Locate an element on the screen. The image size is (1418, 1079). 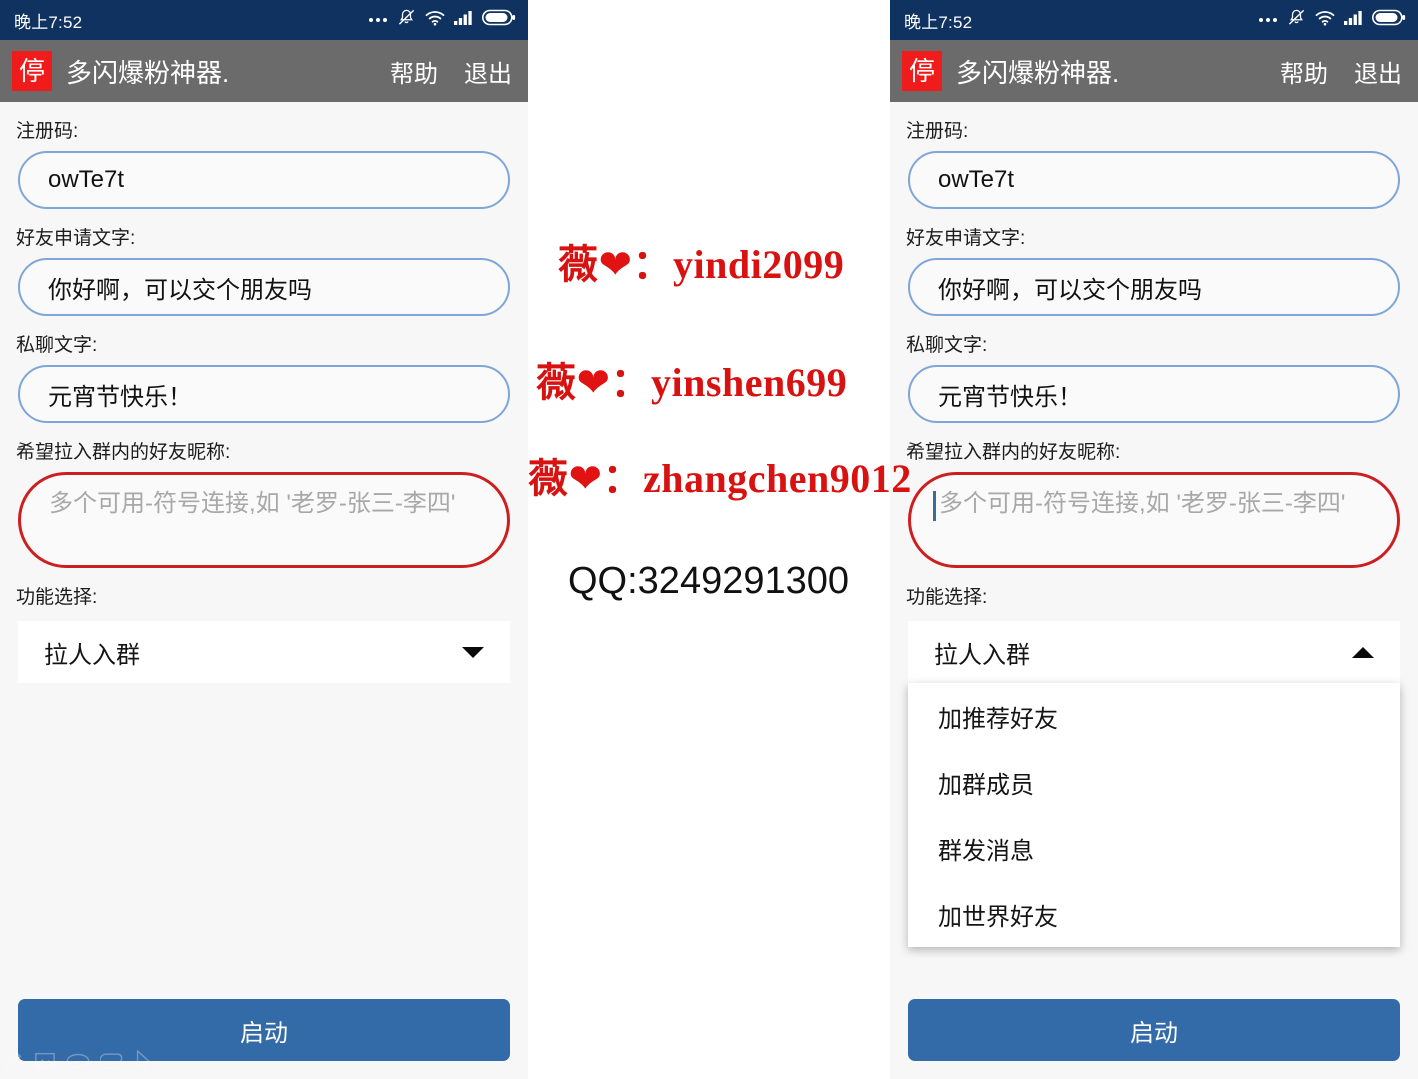
chevron-down-icon is located at coordinates (473, 652).